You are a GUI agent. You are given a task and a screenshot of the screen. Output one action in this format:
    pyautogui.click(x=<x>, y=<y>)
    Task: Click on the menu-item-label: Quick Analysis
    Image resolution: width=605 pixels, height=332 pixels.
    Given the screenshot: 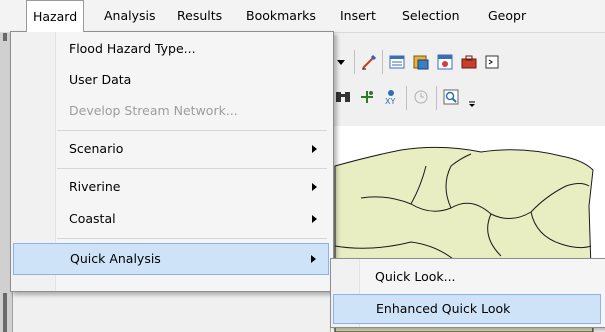 What is the action you would take?
    pyautogui.click(x=115, y=258)
    